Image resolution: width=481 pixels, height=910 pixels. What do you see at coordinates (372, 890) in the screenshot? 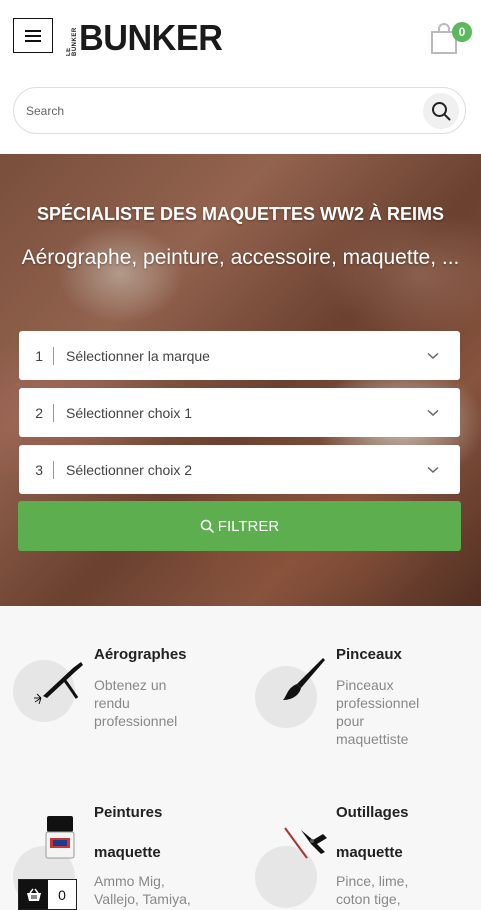
I see `category-description: Pince, lime, coton tige,` at bounding box center [372, 890].